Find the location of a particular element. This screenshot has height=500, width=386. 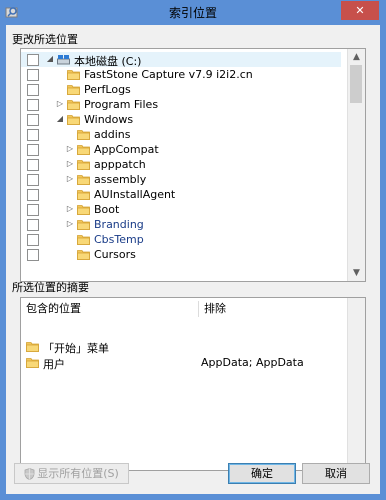

ok-button: 确定 is located at coordinates (262, 473).